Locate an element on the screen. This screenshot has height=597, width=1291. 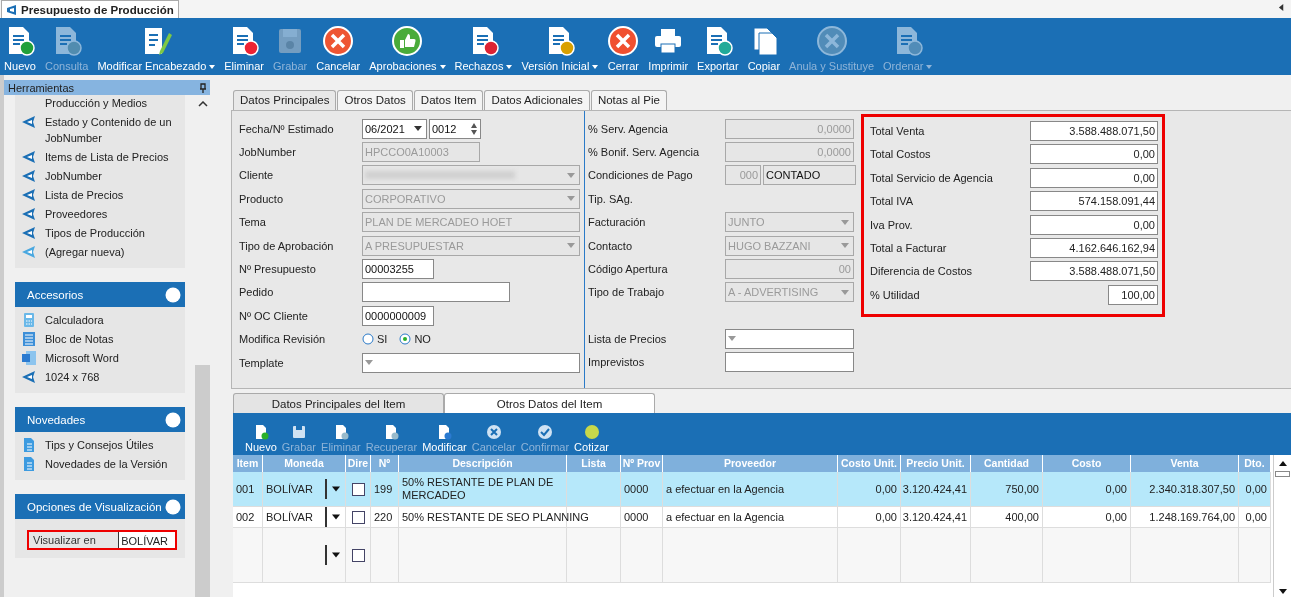
spinner-icon is located at coordinates (474, 128).